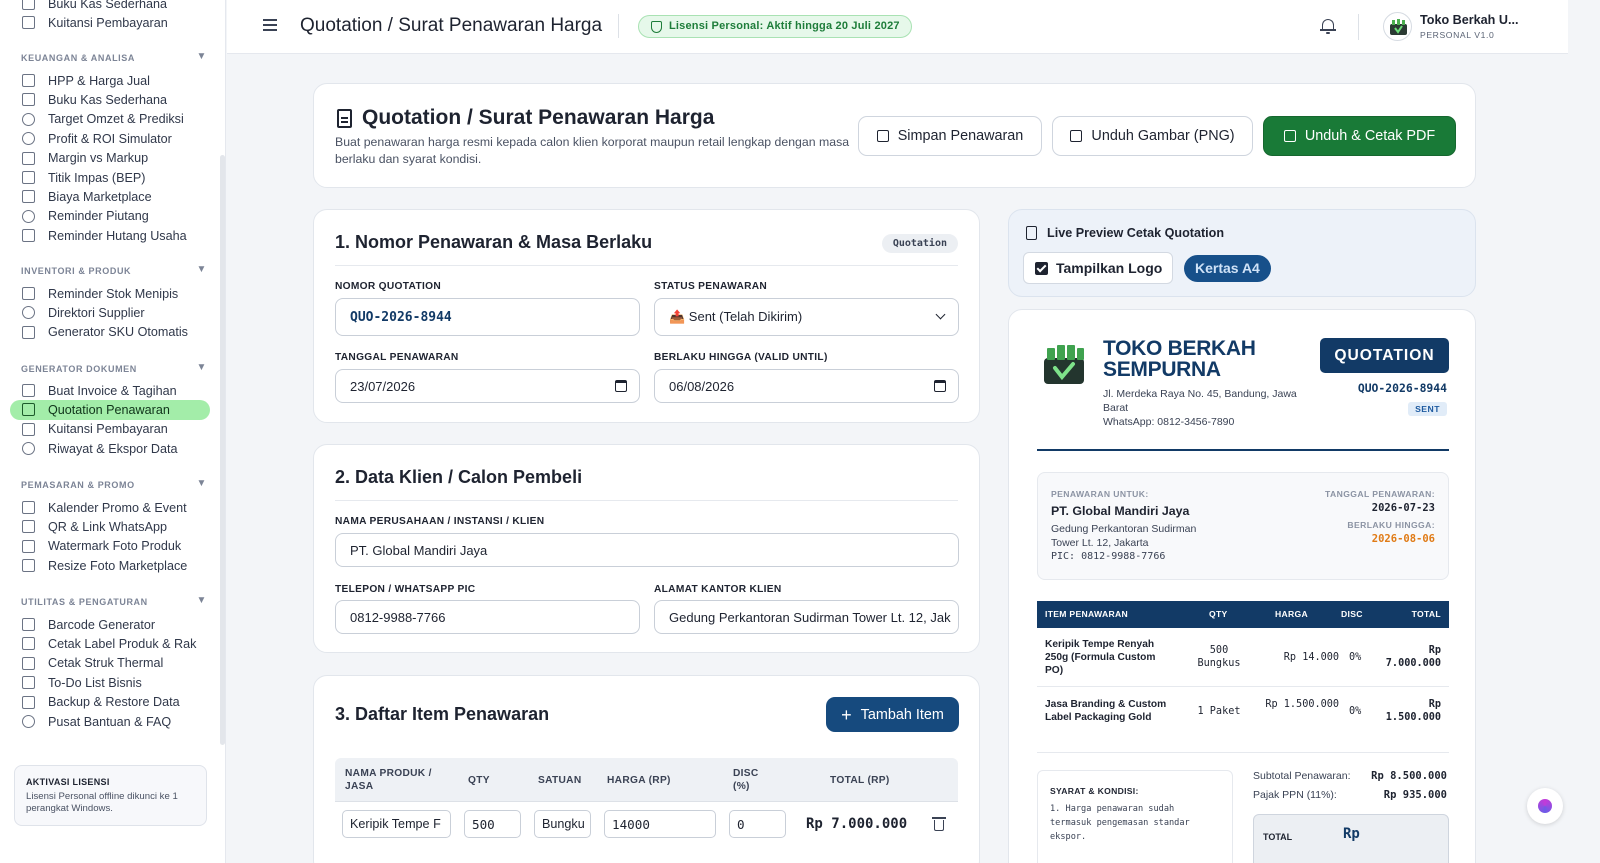  I want to click on printer-icon, so click(1289, 136).